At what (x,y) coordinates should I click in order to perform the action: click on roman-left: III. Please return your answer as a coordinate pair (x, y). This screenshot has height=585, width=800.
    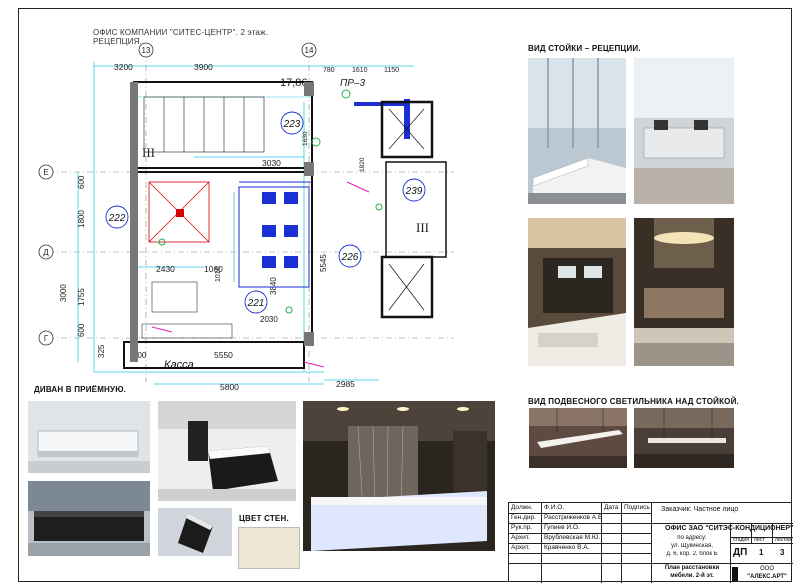
    Looking at the image, I should click on (148, 152).